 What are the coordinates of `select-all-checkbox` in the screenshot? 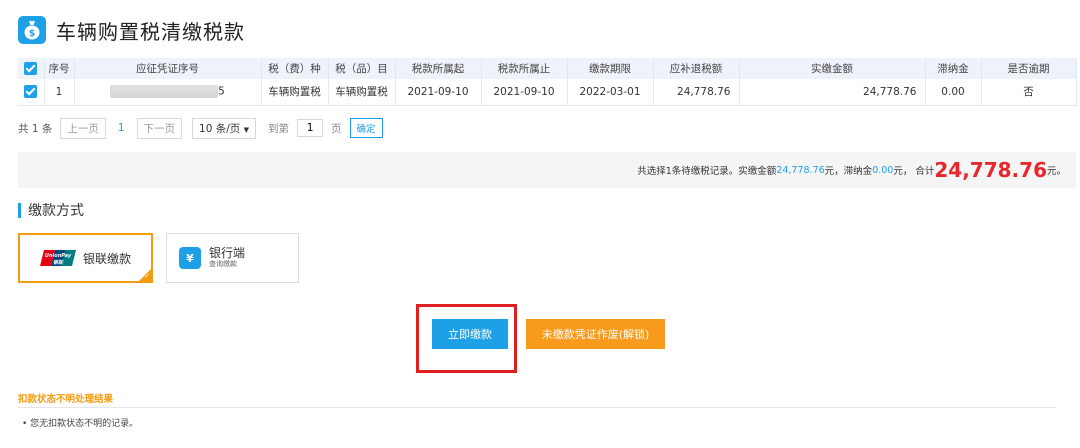 It's located at (31, 68).